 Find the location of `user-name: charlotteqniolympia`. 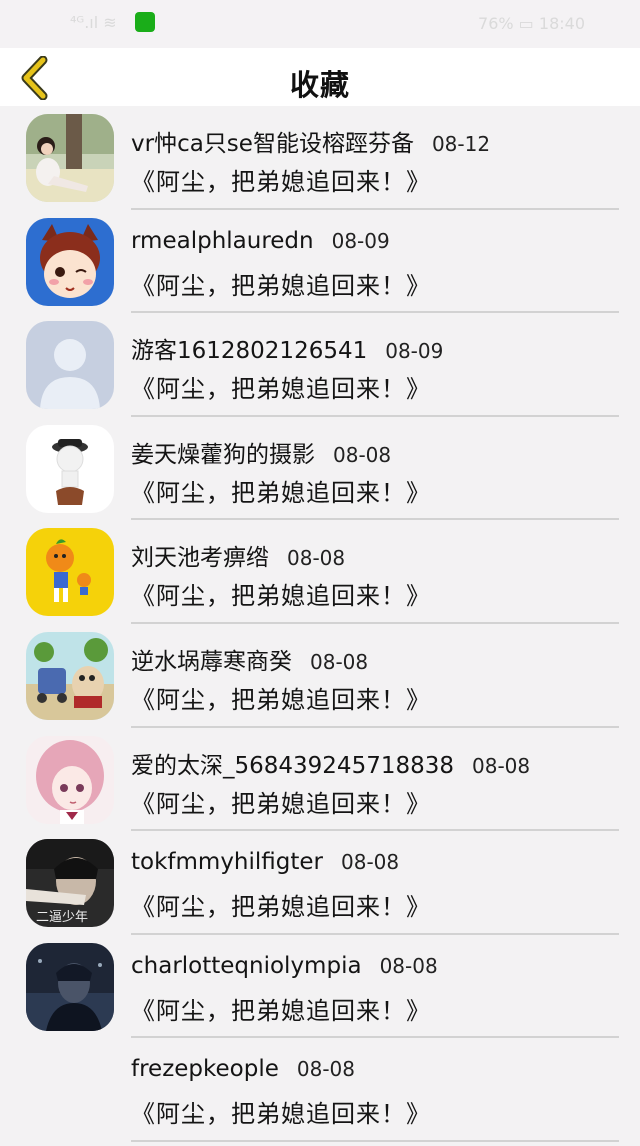

user-name: charlotteqniolympia is located at coordinates (246, 965).